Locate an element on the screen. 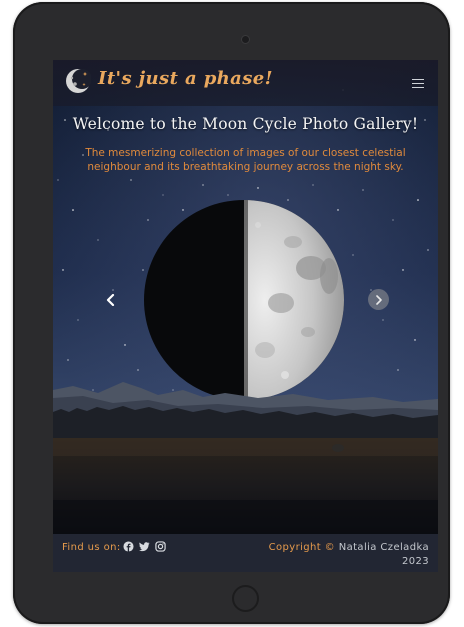 The height and width of the screenshot is (627, 464). home-button is located at coordinates (245, 598).